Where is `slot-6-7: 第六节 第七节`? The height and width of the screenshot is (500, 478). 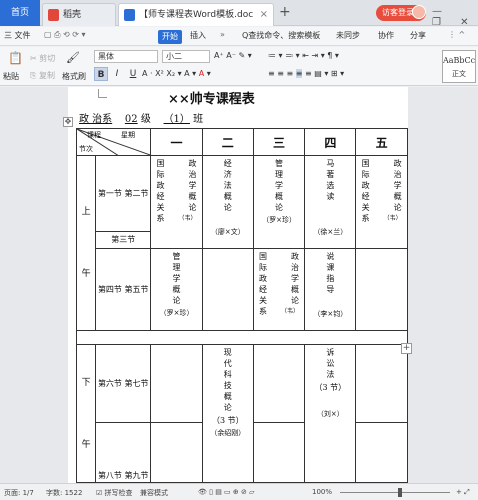
slot-6-7: 第六节 第七节 is located at coordinates (123, 383).